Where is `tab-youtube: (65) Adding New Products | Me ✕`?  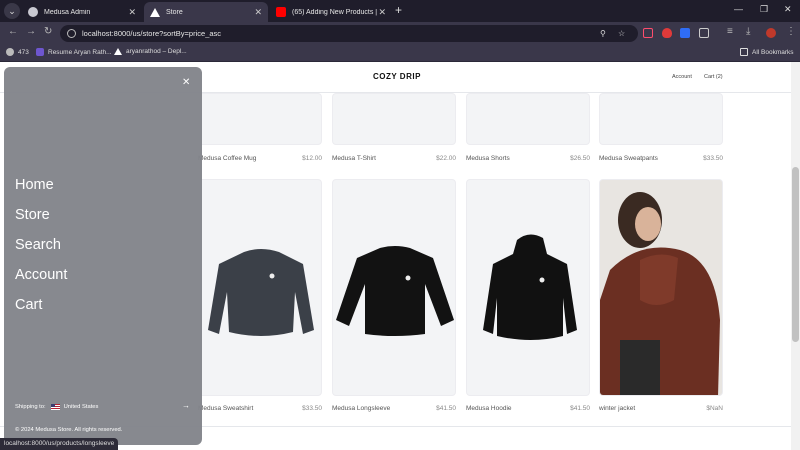
tab-youtube: (65) Adding New Products | Me ✕ is located at coordinates (331, 12).